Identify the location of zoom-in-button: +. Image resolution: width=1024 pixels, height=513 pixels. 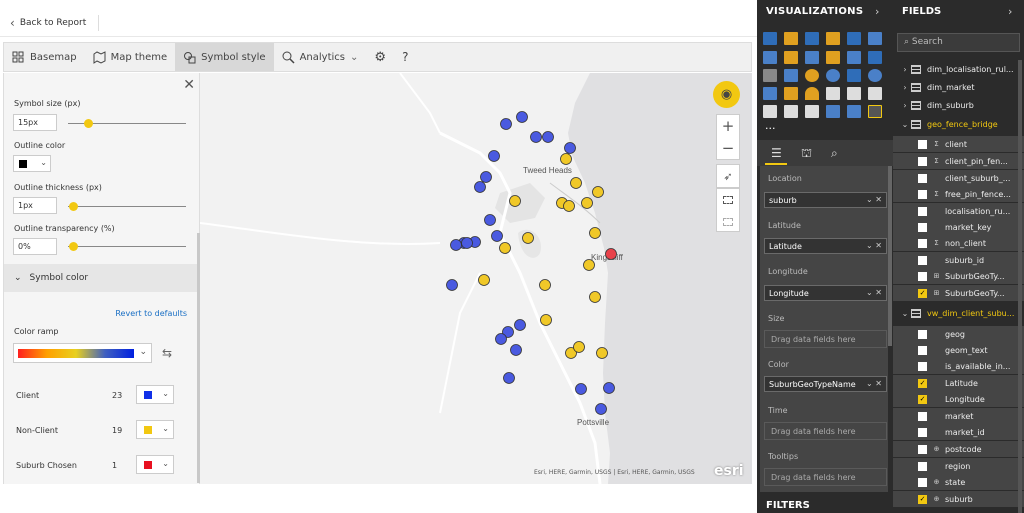
(728, 126).